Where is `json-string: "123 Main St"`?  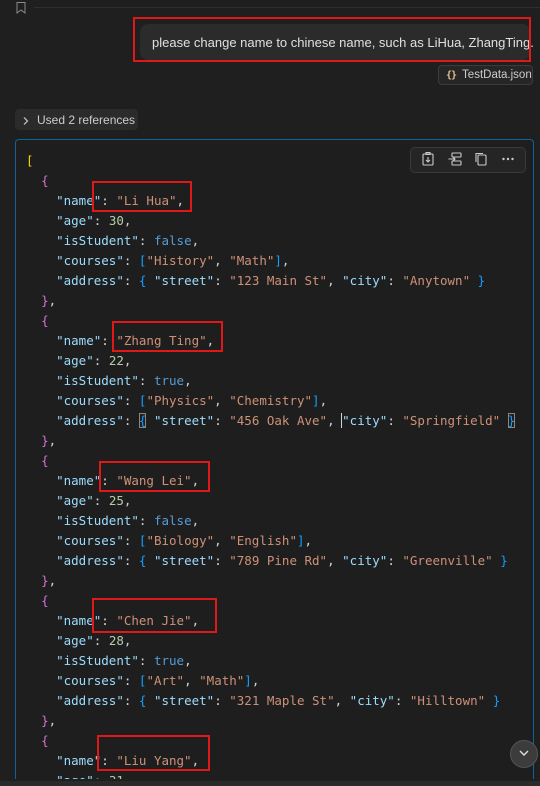
json-string: "123 Main St" is located at coordinates (278, 280).